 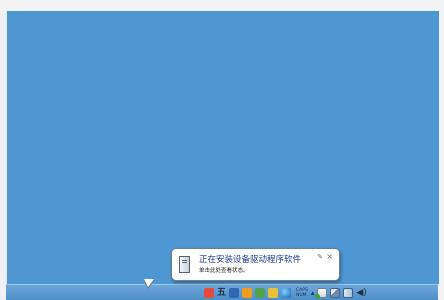 I want to click on pin-icon: ✎, so click(x=320, y=257).